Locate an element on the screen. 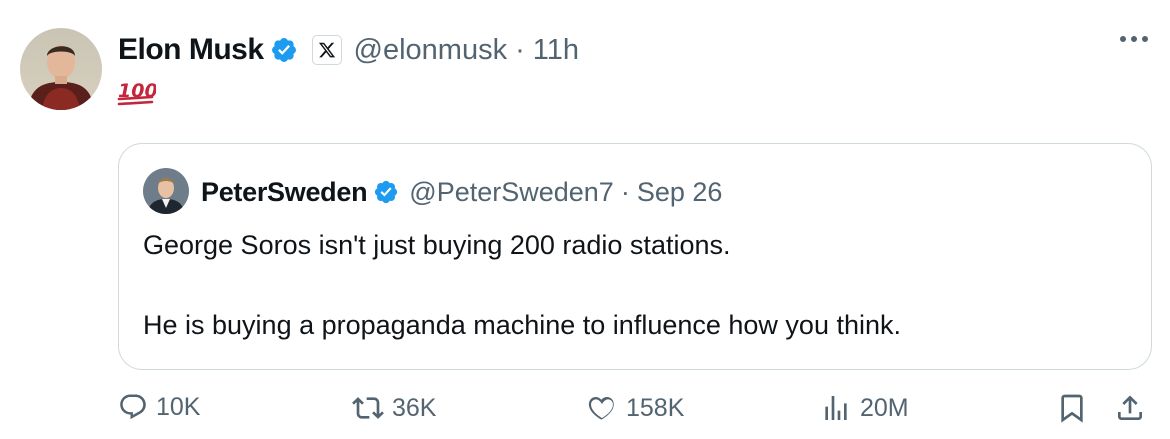 This screenshot has width=1170, height=439. repost-count: 36K is located at coordinates (414, 407).